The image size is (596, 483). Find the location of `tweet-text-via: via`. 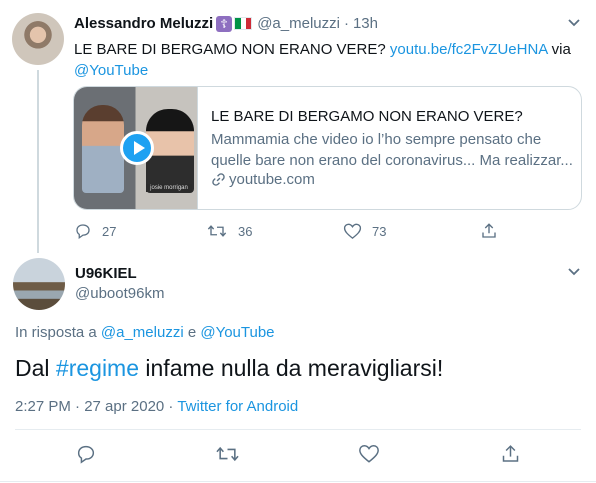

tweet-text-via: via is located at coordinates (559, 49).